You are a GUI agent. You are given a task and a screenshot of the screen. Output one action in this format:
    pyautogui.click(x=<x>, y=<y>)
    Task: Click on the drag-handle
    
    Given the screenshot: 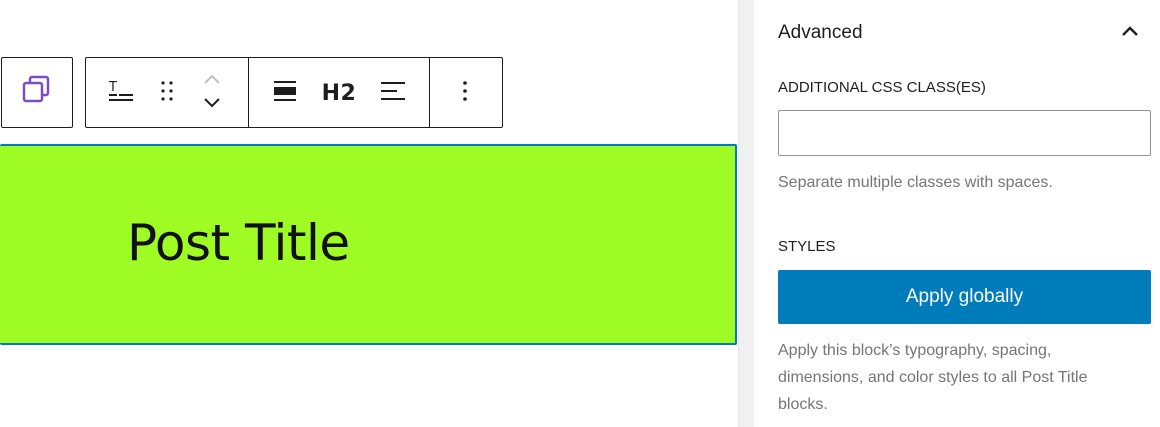 What is the action you would take?
    pyautogui.click(x=167, y=93)
    